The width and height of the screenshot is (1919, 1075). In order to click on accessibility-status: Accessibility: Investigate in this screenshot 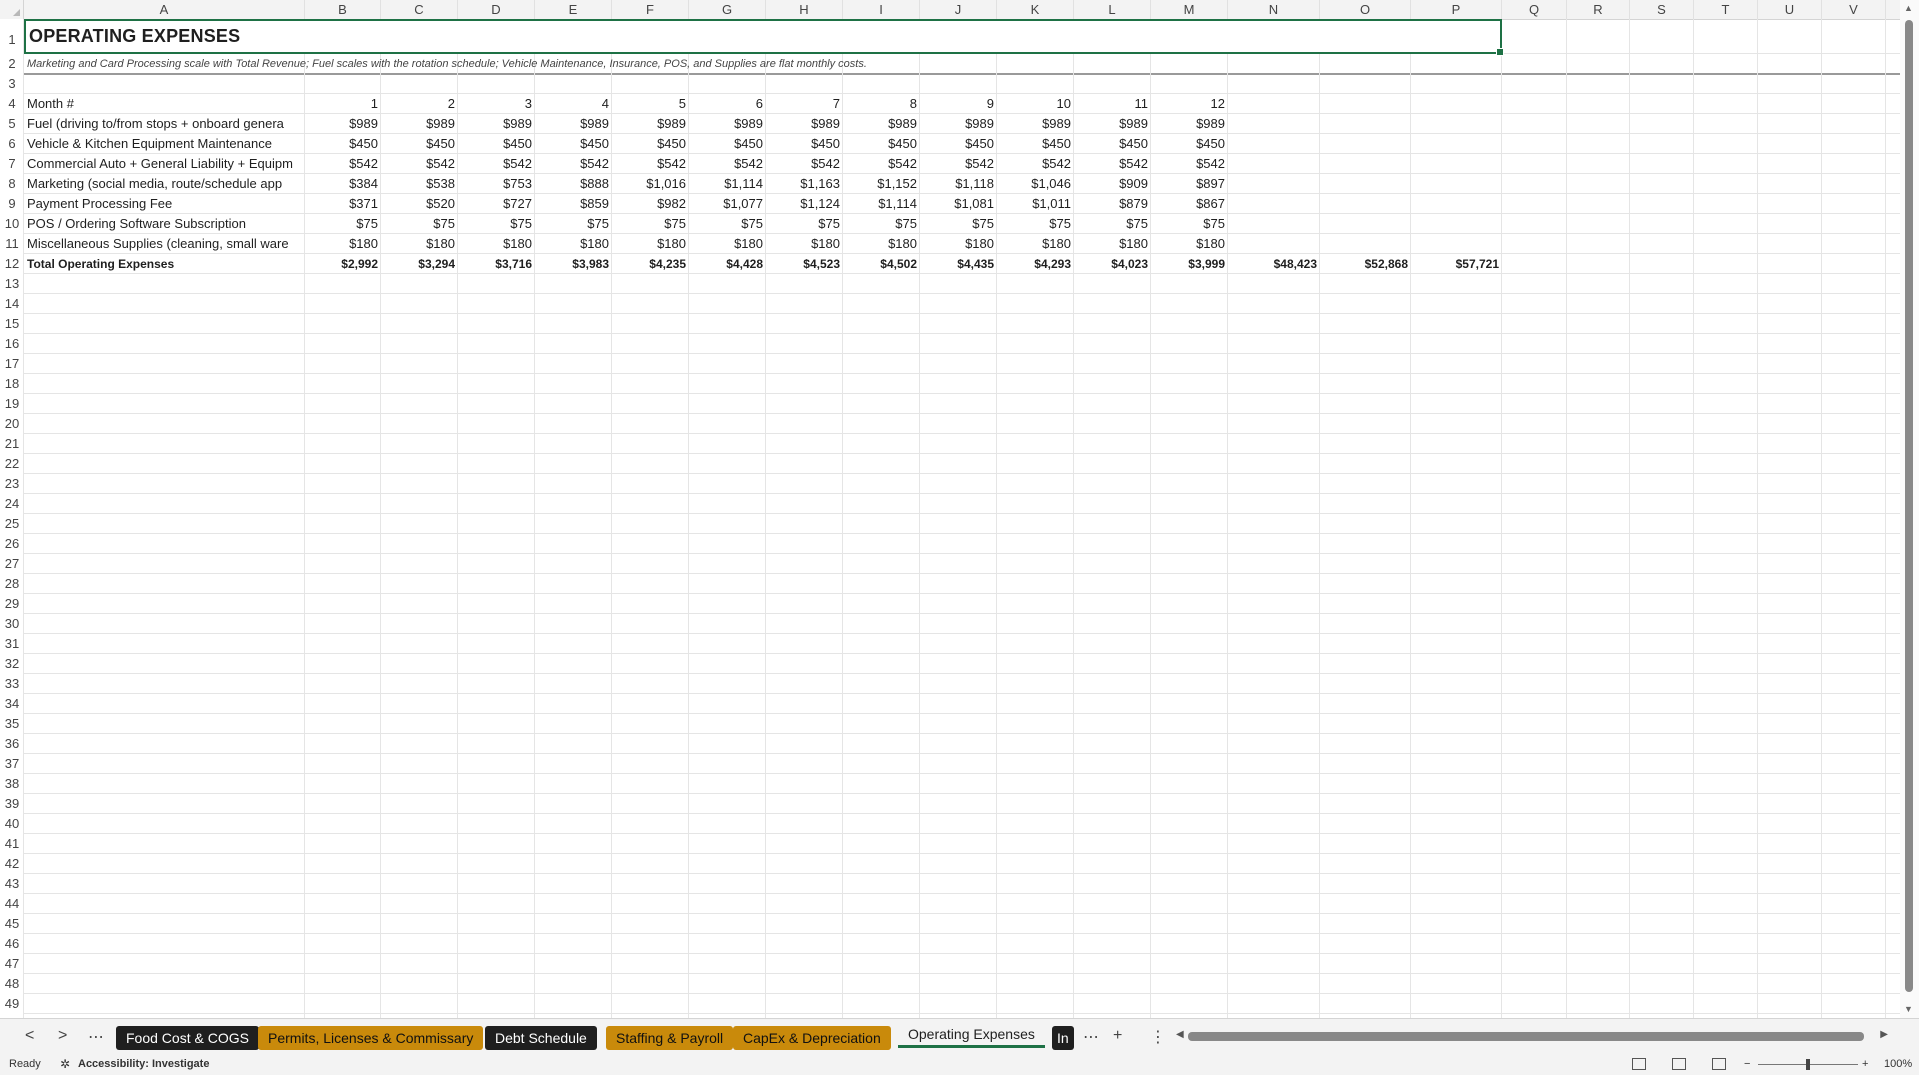, I will do `click(143, 1064)`.